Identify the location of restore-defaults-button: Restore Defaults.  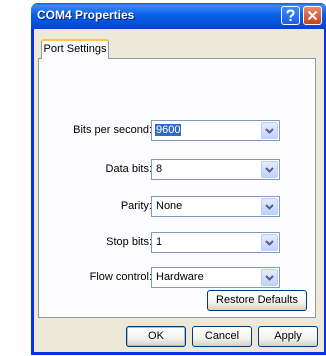
(257, 300).